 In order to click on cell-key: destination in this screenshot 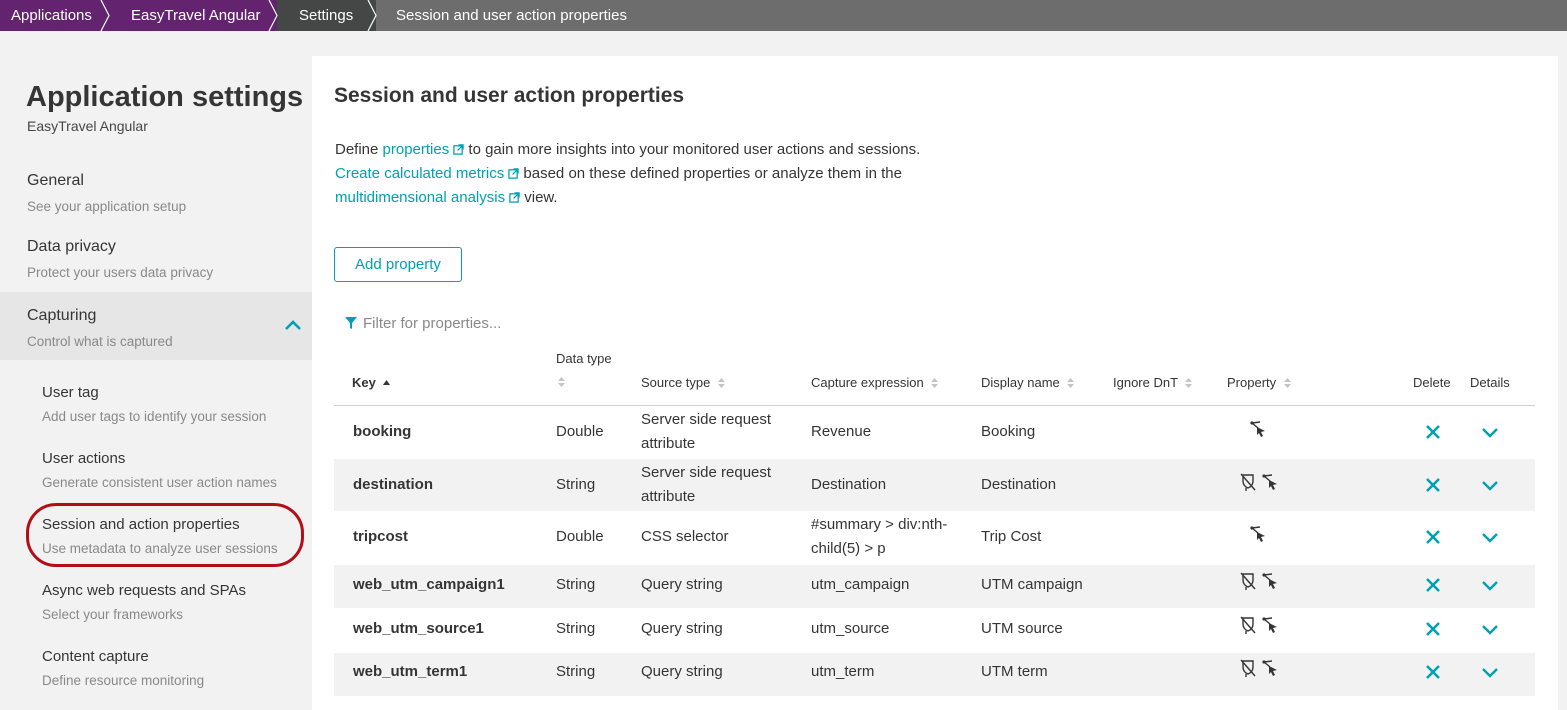, I will do `click(393, 484)`.